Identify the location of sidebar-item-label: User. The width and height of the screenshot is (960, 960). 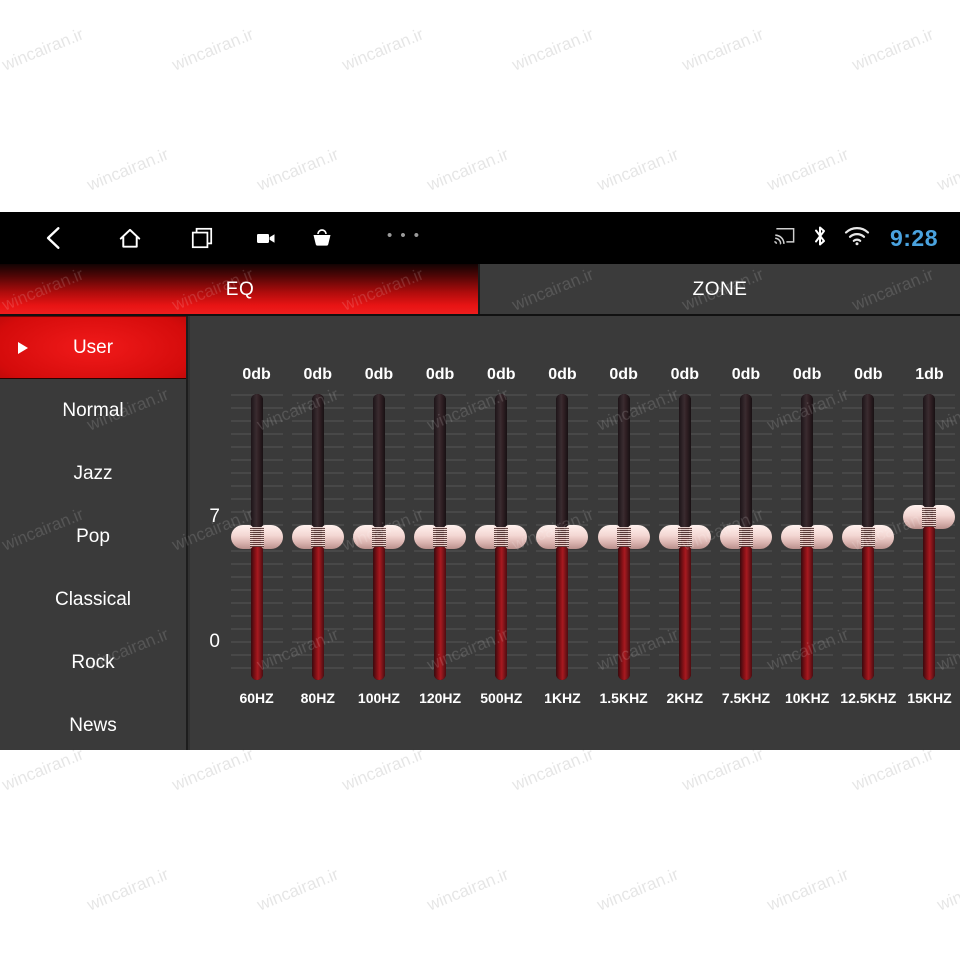
(93, 347).